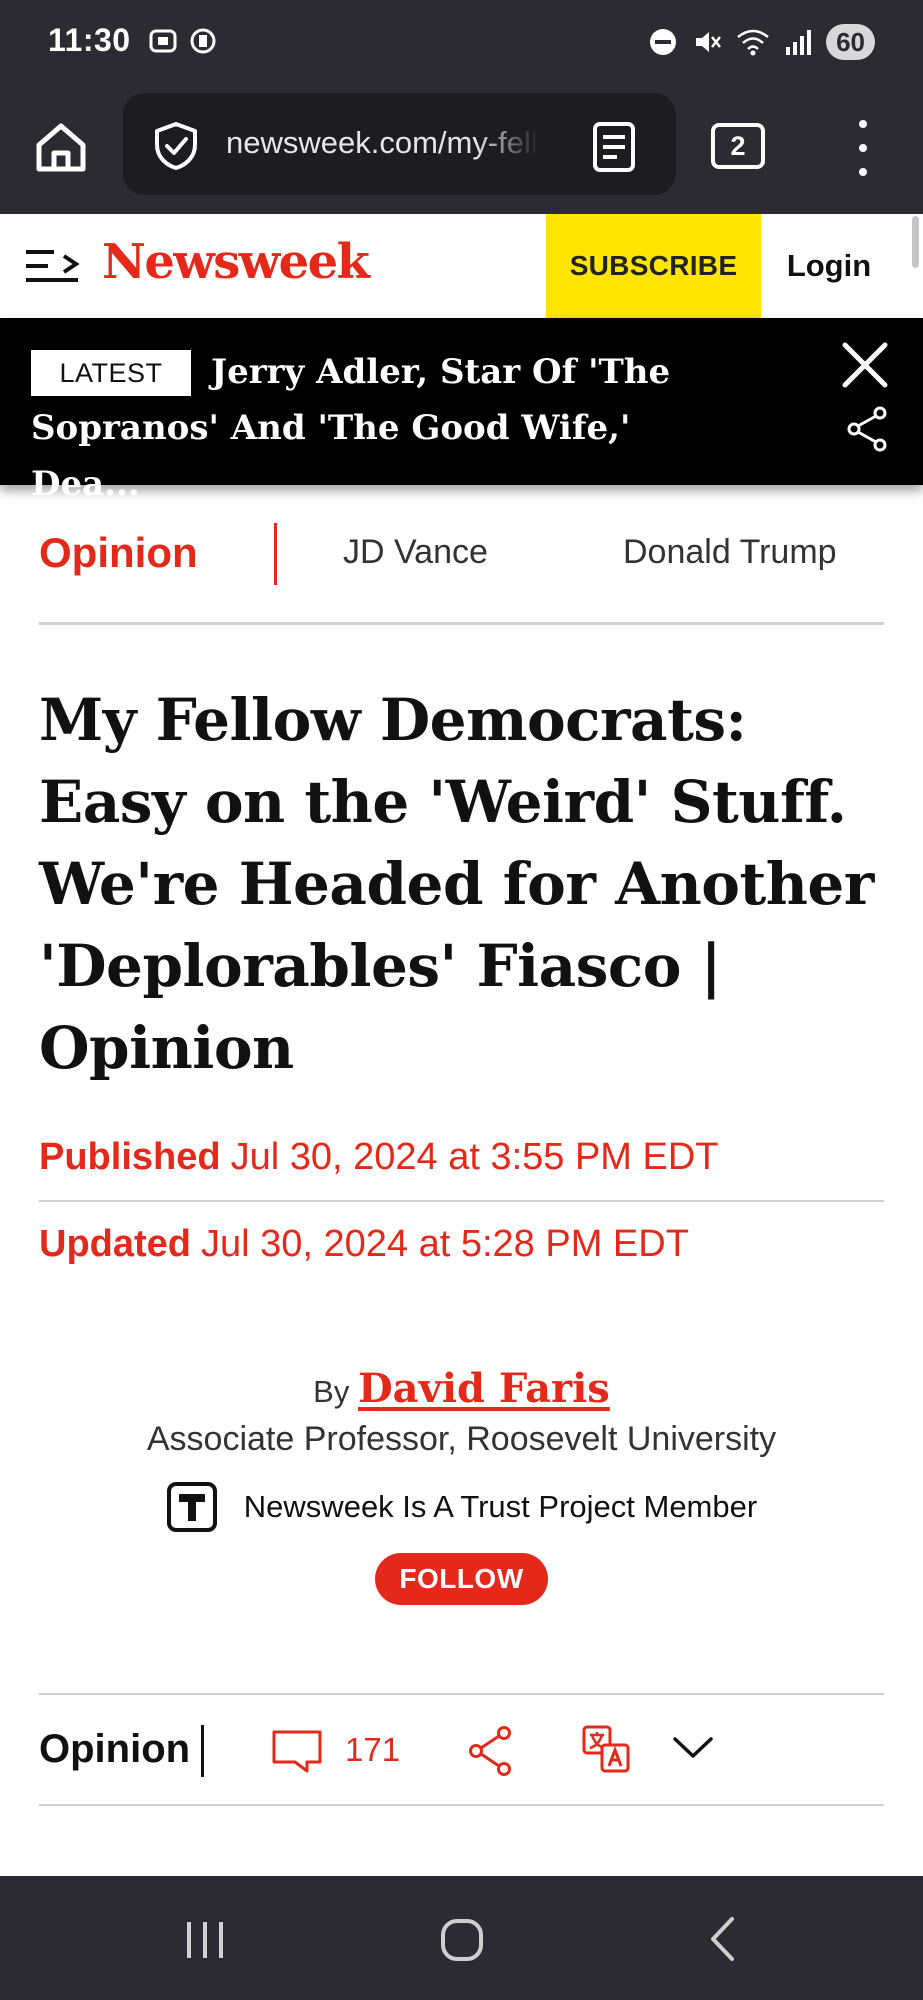 Image resolution: width=923 pixels, height=2000 pixels. What do you see at coordinates (461, 1579) in the screenshot?
I see `follow-button: FOLLOW` at bounding box center [461, 1579].